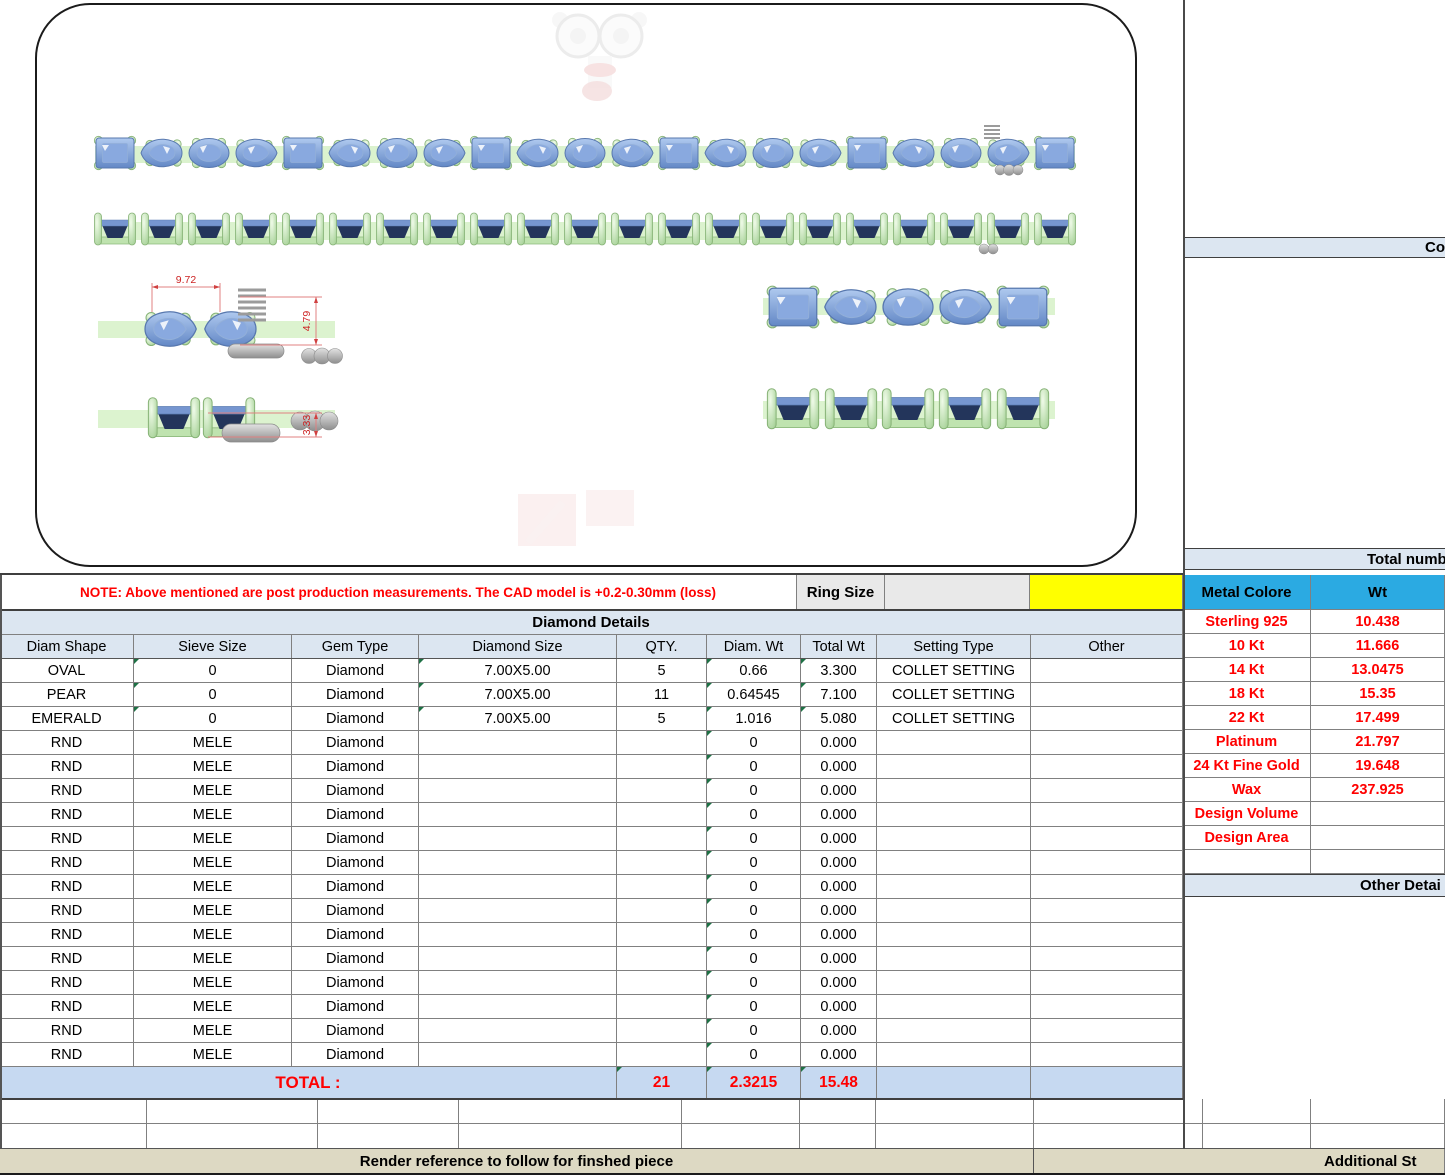 Image resolution: width=1445 pixels, height=1175 pixels. Describe the element at coordinates (67, 671) in the screenshot. I see `table-cell: OVAL` at that location.